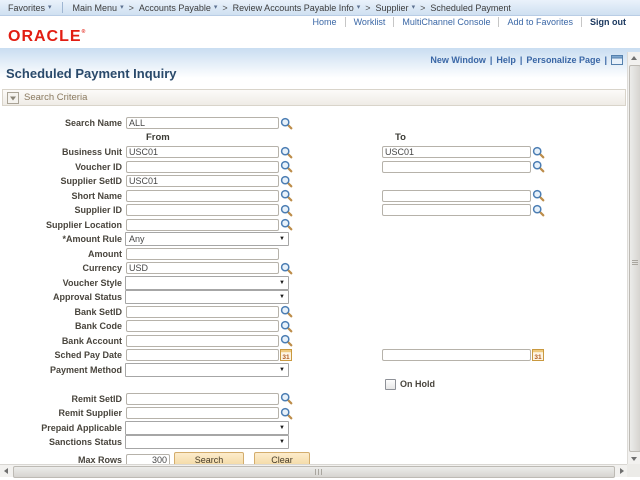  I want to click on business-unit-to-lookup-icon, so click(538, 152).